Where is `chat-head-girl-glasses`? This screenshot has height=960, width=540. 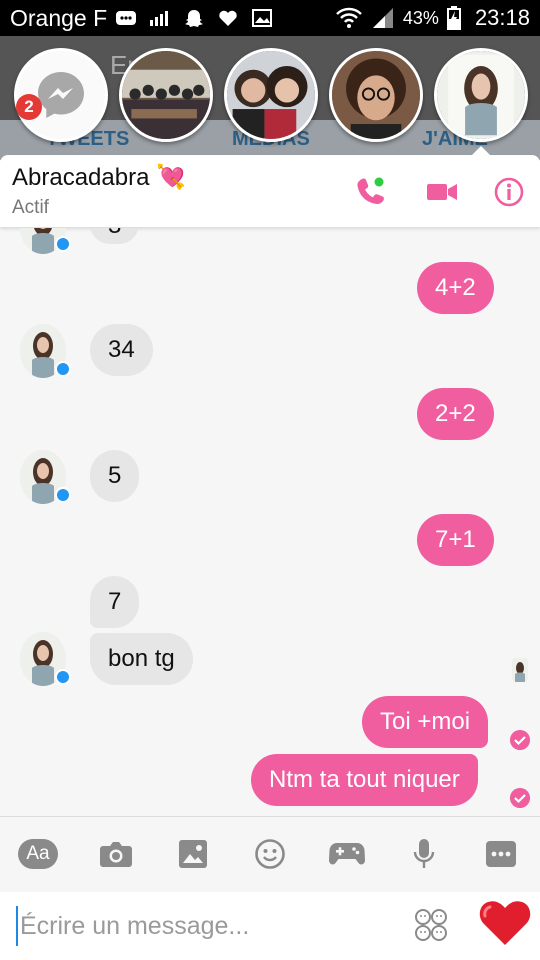 chat-head-girl-glasses is located at coordinates (376, 95).